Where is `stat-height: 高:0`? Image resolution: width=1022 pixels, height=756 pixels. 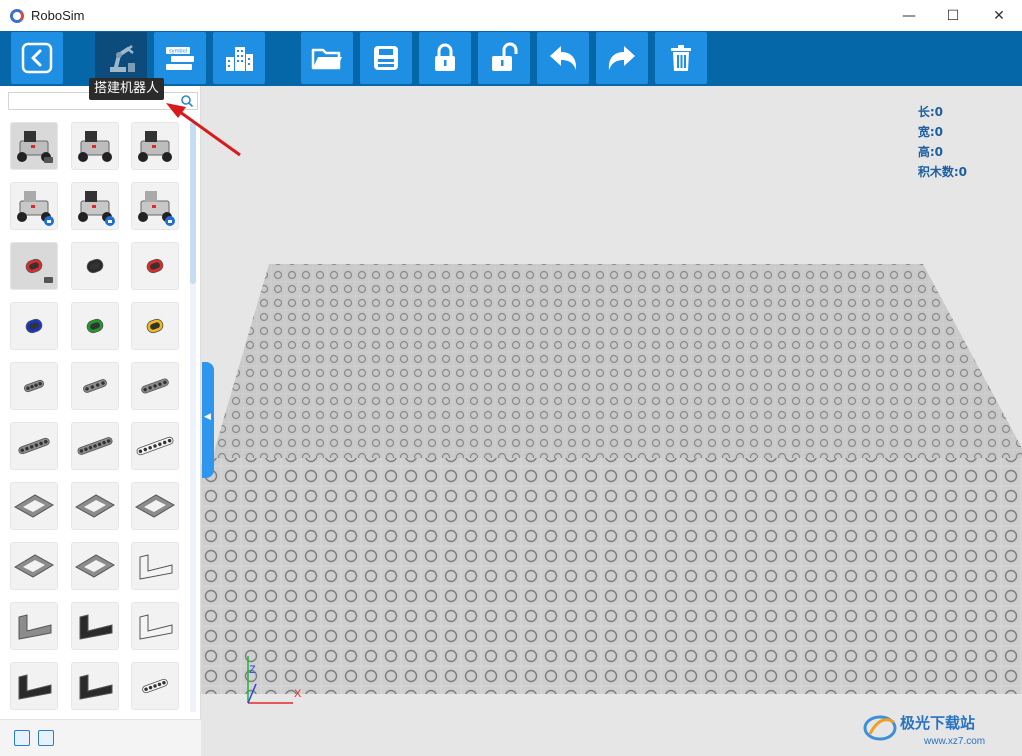
stat-height: 高:0 is located at coordinates (930, 152).